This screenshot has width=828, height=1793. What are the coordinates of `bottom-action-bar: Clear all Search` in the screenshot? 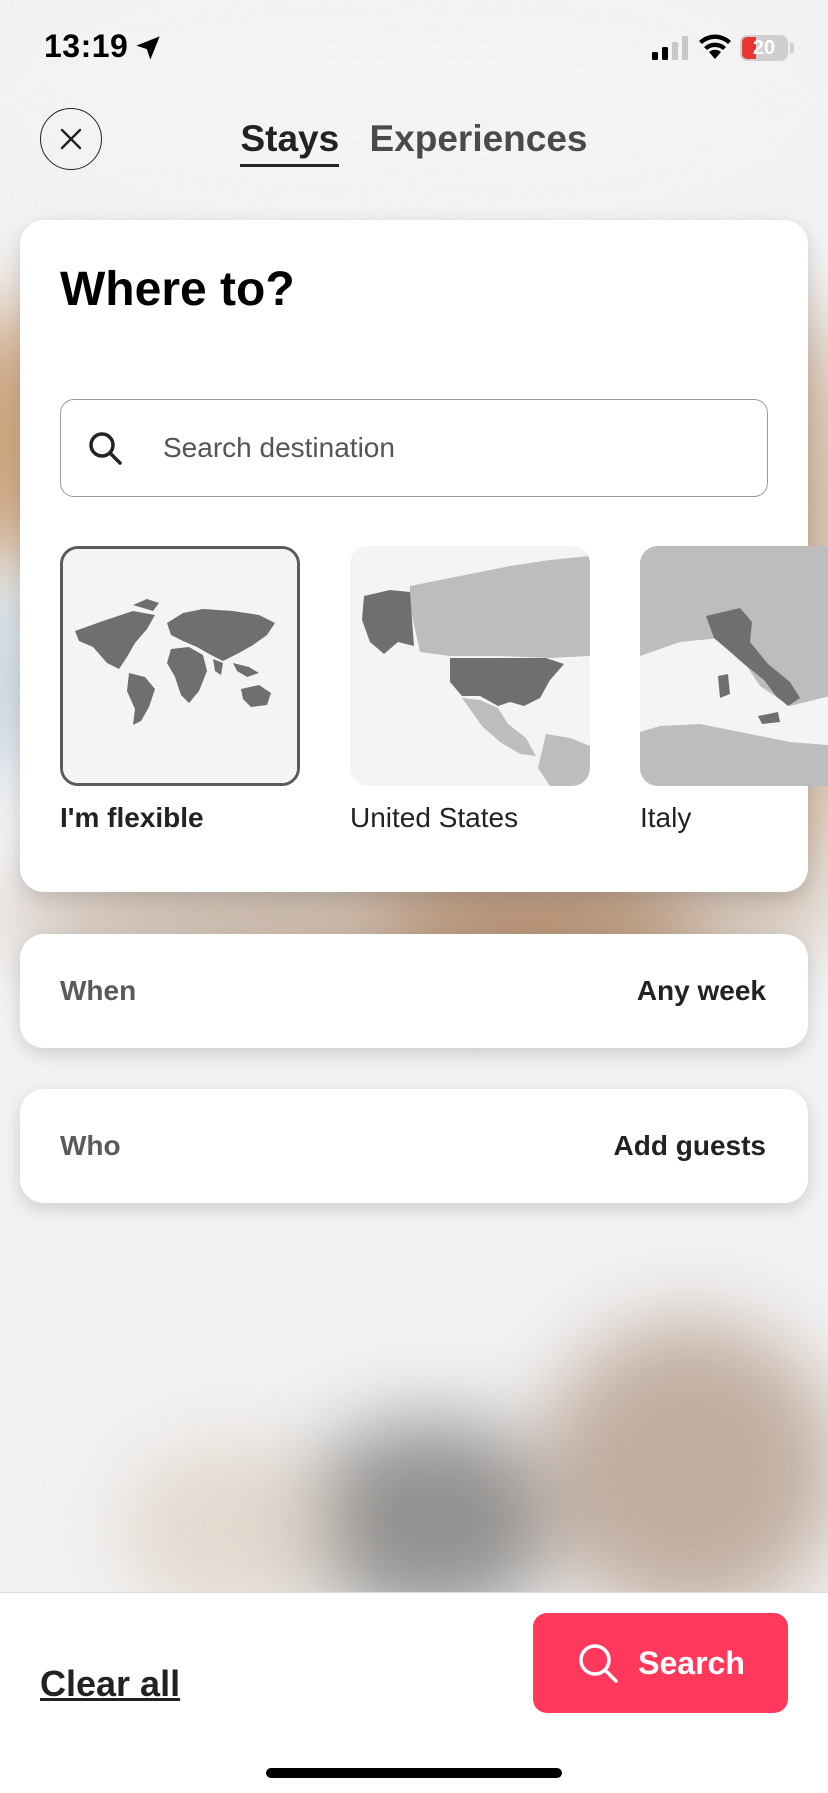 It's located at (414, 1692).